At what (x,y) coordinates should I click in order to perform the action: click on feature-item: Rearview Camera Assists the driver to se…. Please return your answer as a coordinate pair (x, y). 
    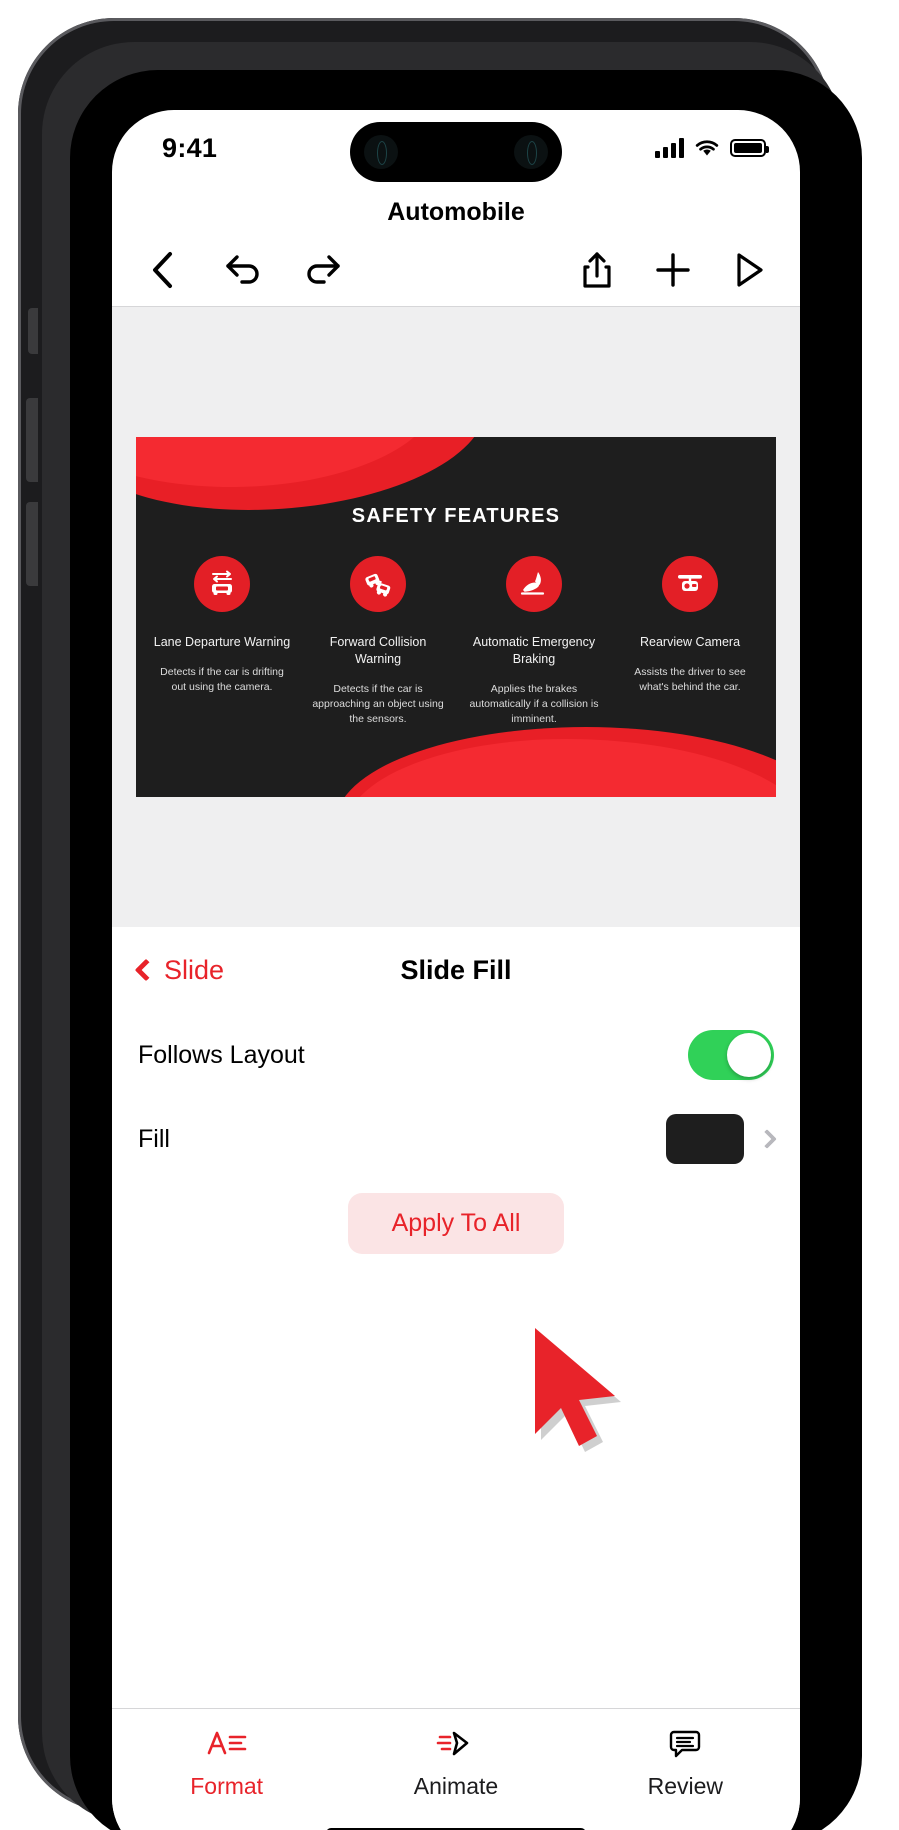
    Looking at the image, I should click on (690, 641).